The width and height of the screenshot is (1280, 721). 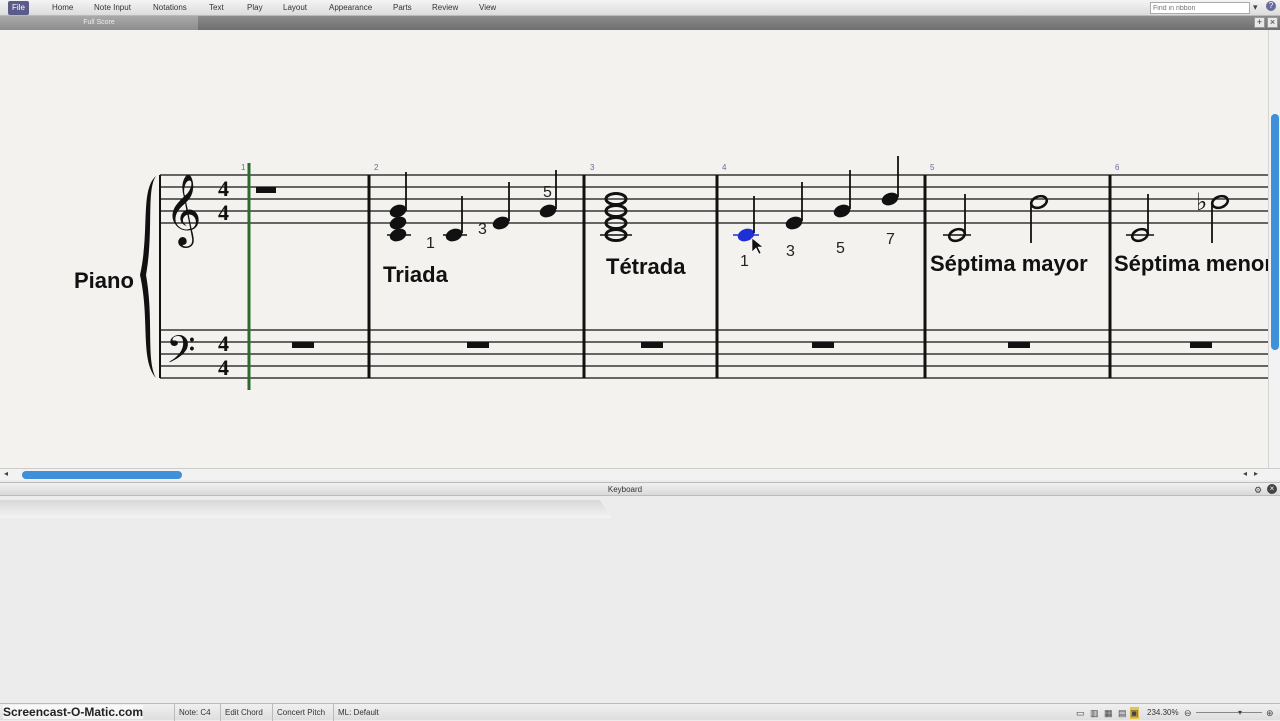 I want to click on status-note: Note: C4, so click(x=192, y=712).